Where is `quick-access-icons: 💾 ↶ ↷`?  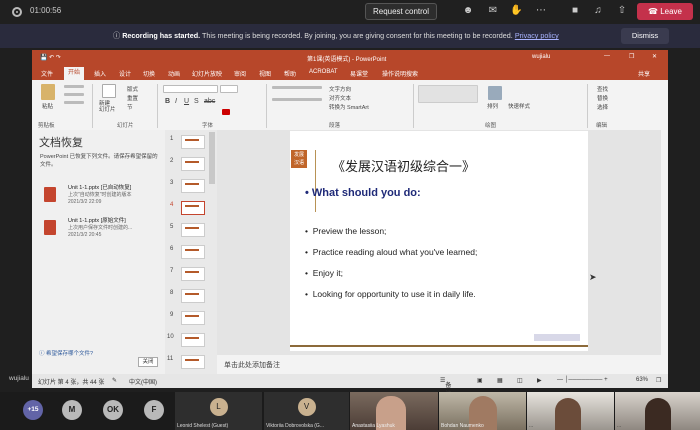
quick-access-icons: 💾 ↶ ↷ is located at coordinates (50, 57).